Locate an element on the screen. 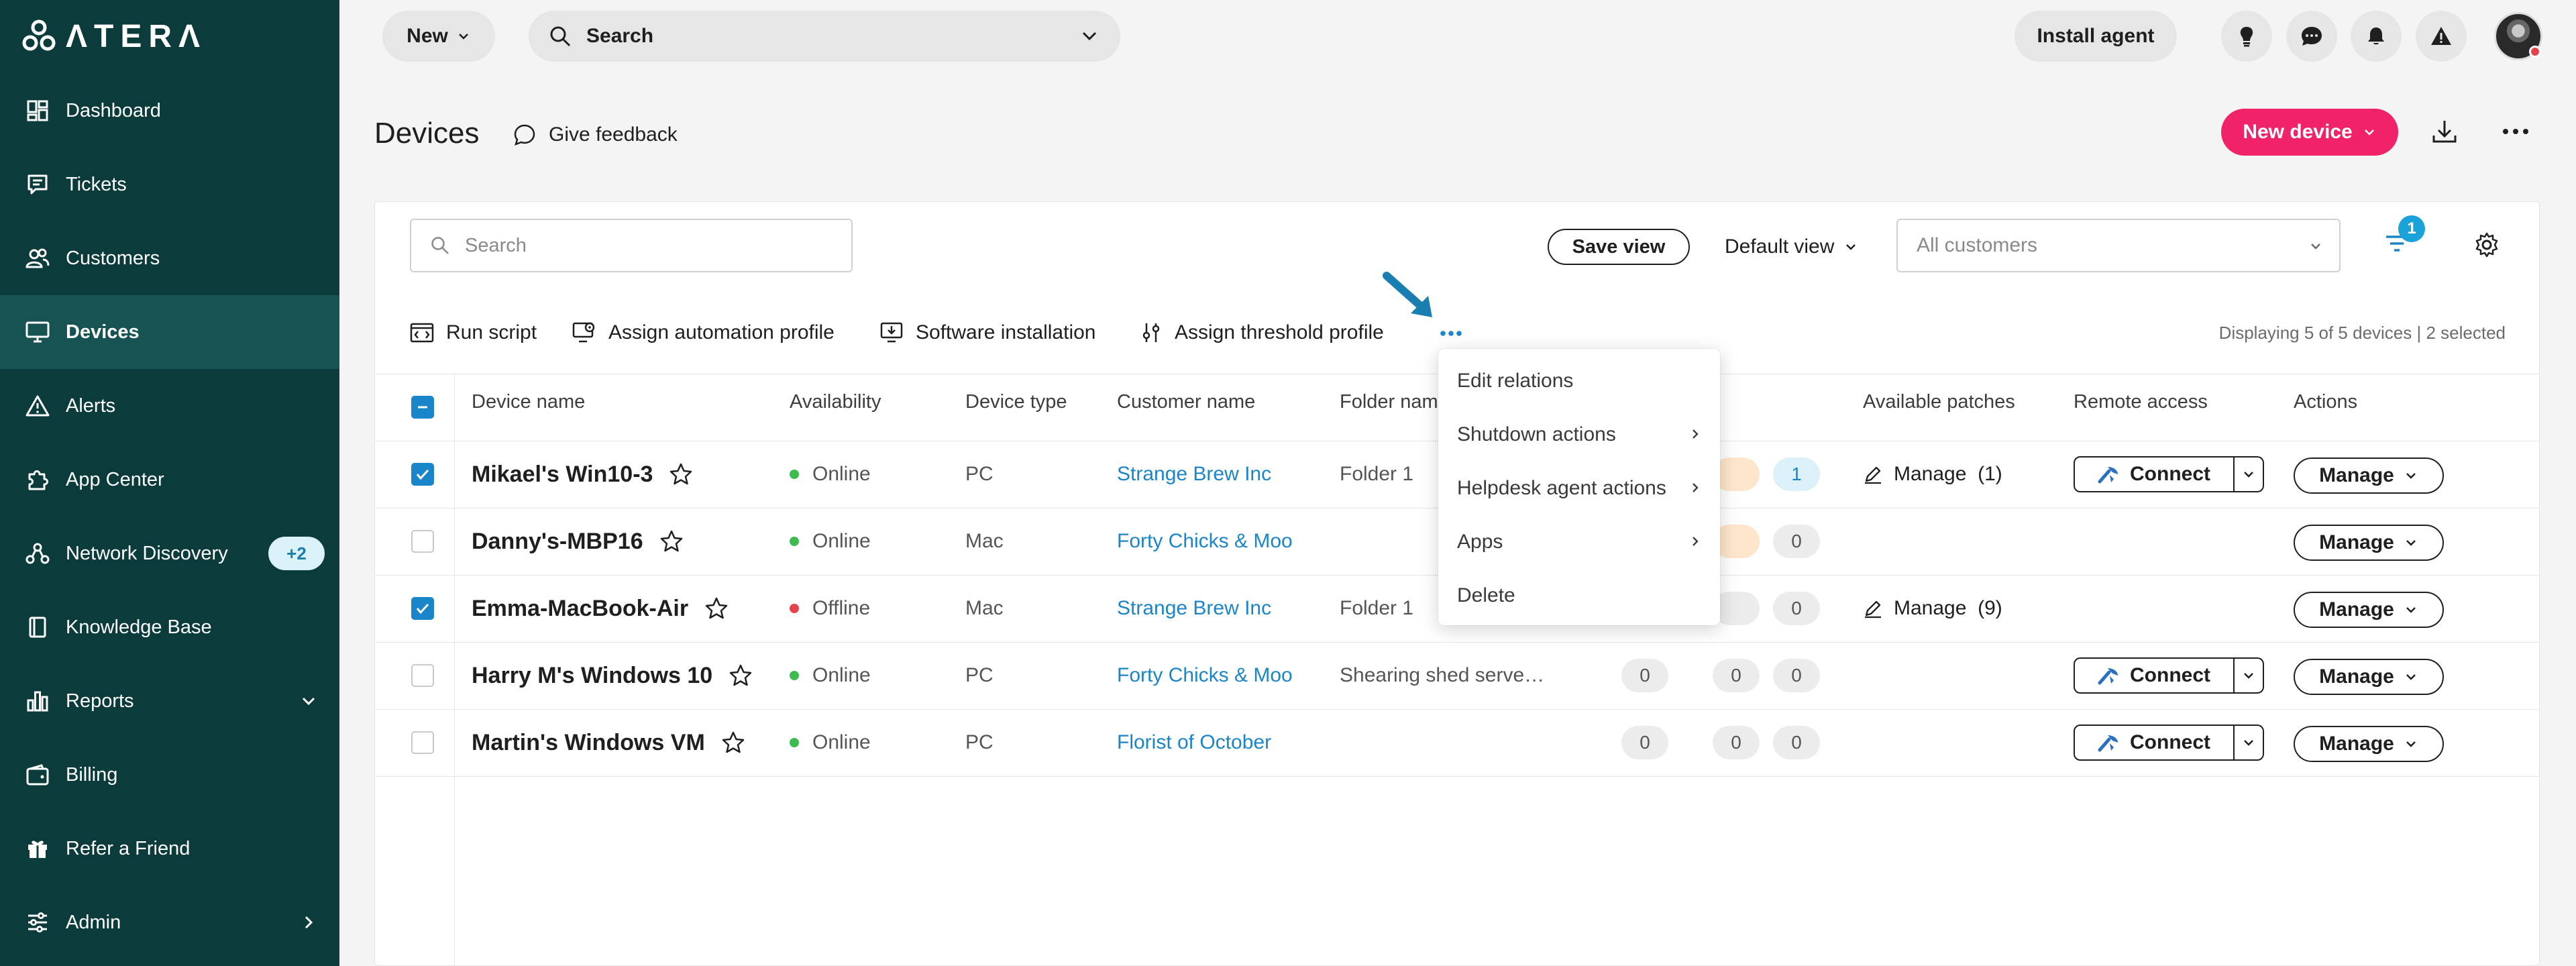 This screenshot has height=966, width=2576. sidebar-item-devices: Devices is located at coordinates (169, 332).